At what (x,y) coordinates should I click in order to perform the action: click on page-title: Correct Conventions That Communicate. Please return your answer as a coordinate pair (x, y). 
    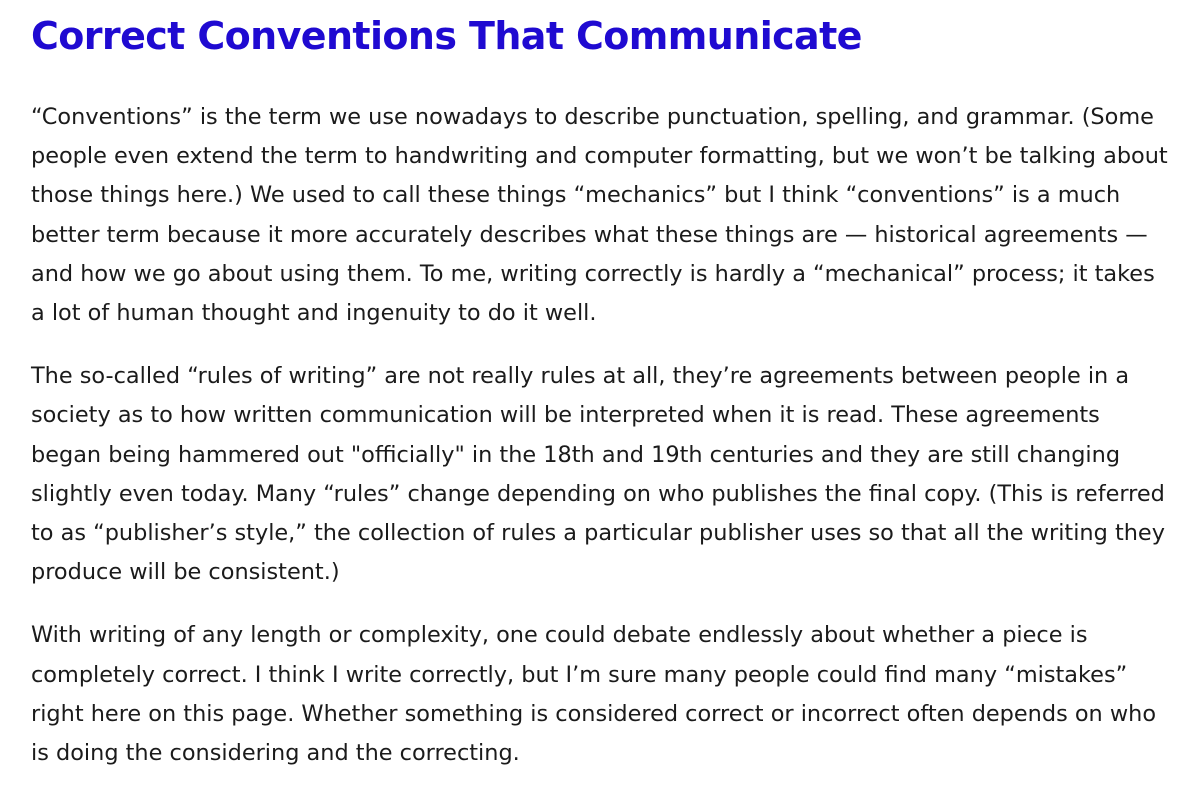
    Looking at the image, I should click on (446, 36).